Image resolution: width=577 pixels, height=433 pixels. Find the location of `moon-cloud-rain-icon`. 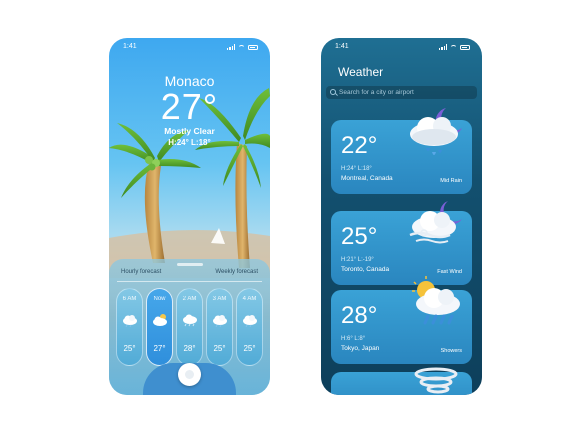

moon-cloud-rain-icon is located at coordinates (436, 131).